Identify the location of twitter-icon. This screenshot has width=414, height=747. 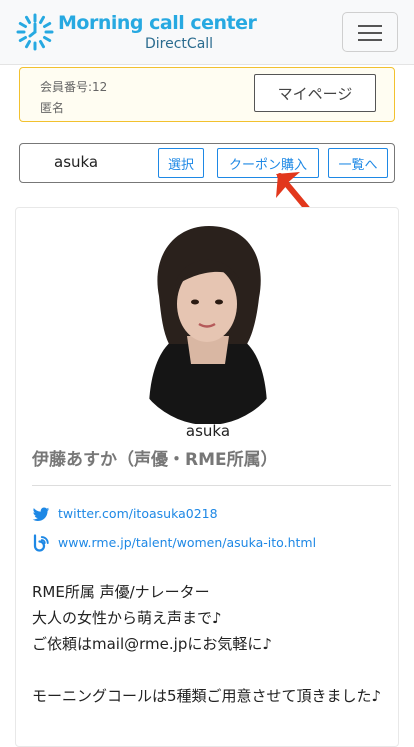
(41, 514).